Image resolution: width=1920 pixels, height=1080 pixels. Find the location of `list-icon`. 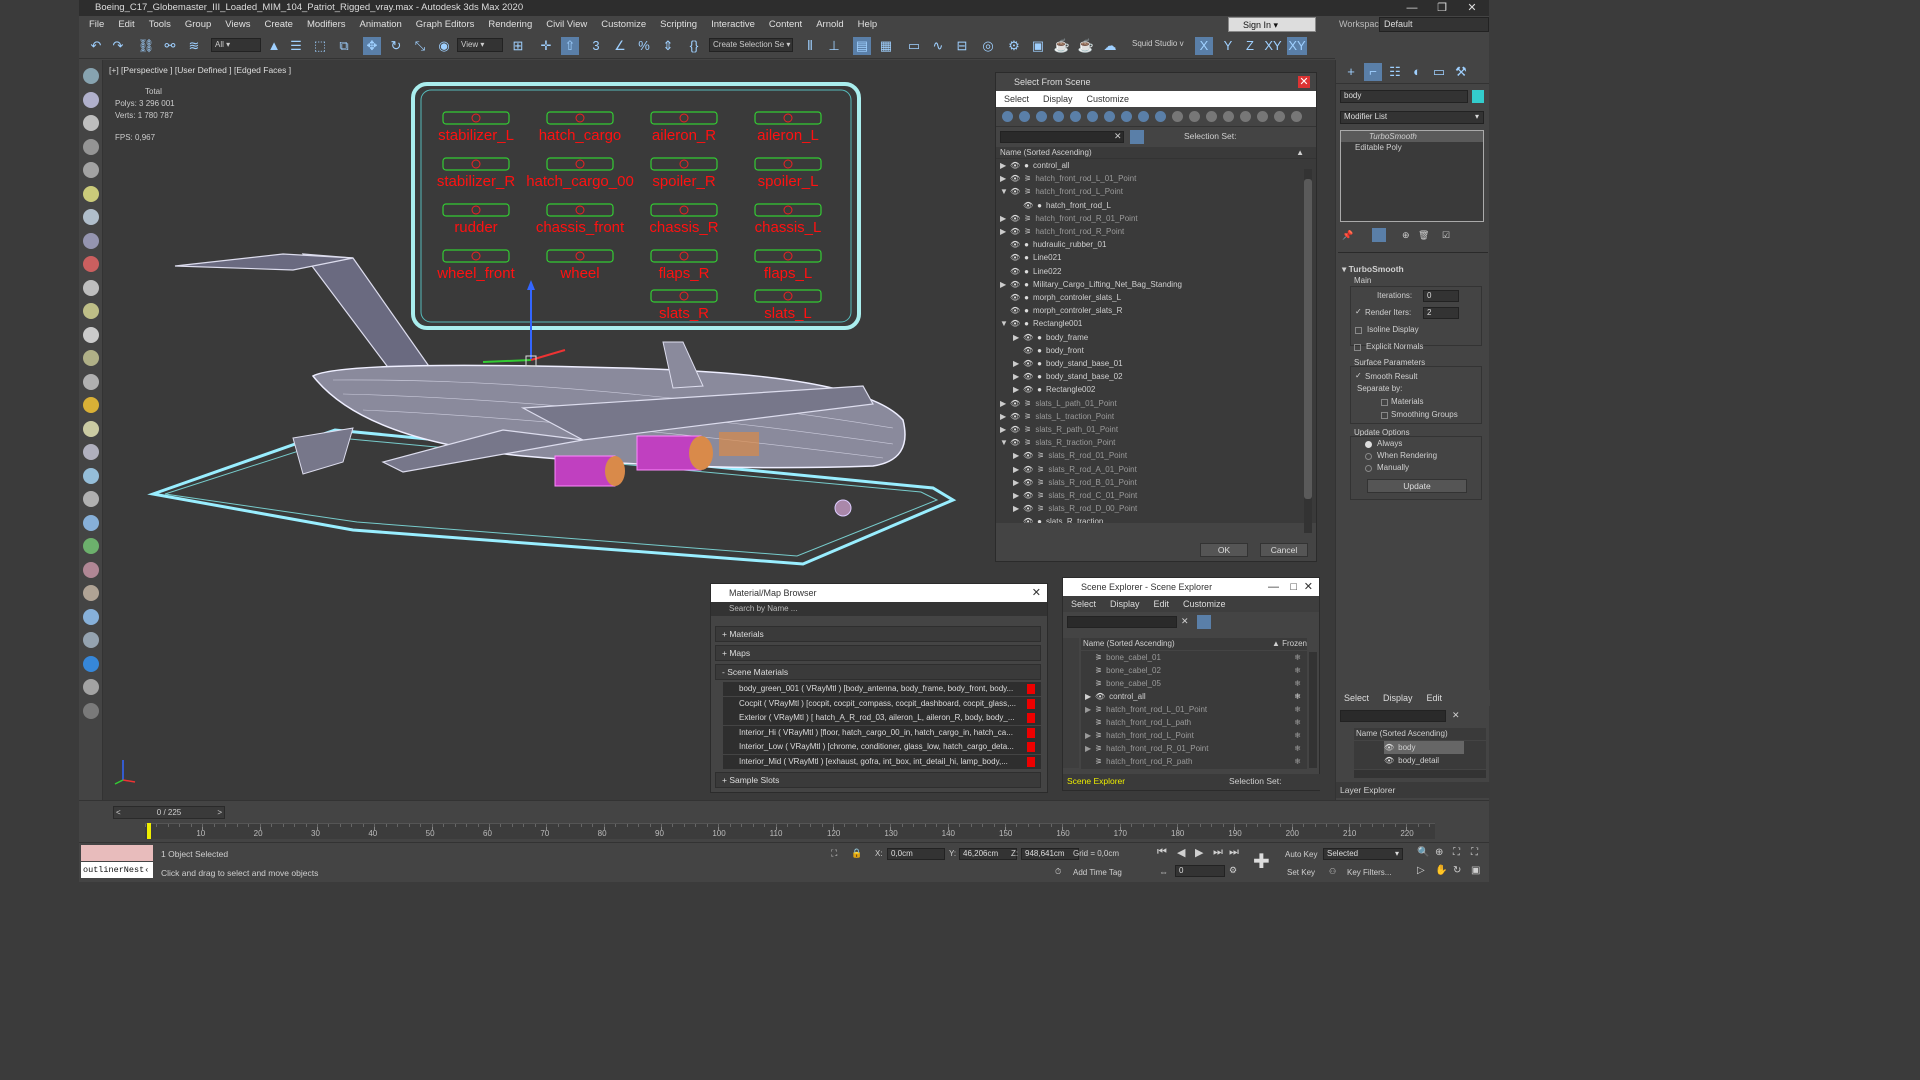

list-icon is located at coordinates (91, 146).